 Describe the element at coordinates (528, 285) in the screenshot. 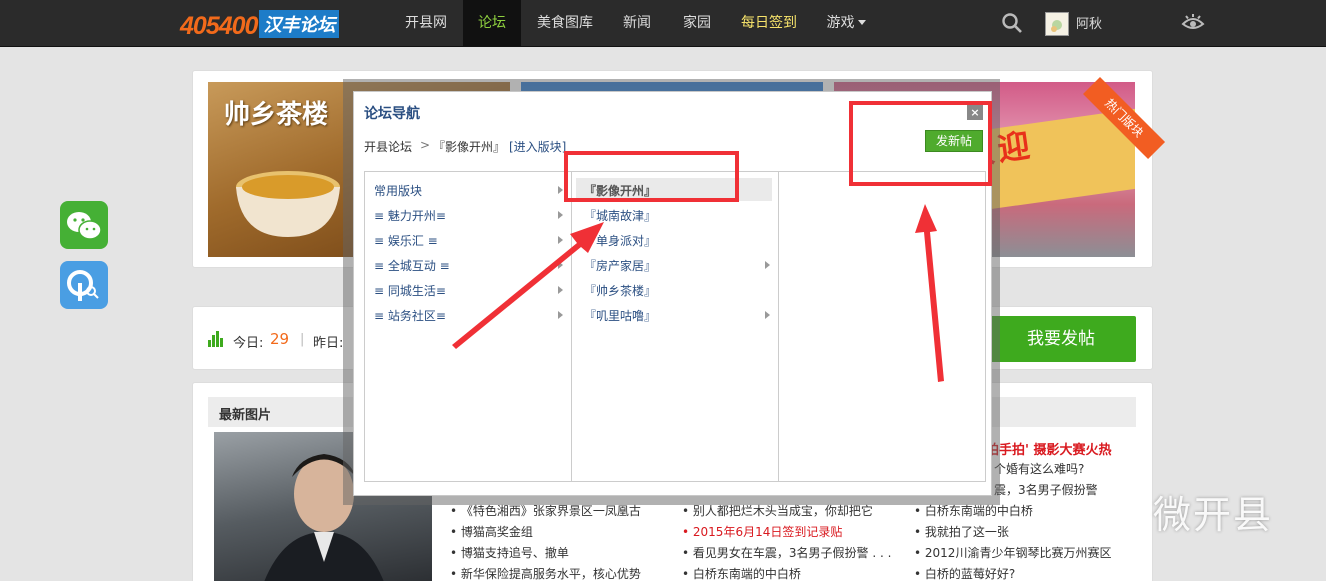

I see `annotation-arrow-left` at that location.